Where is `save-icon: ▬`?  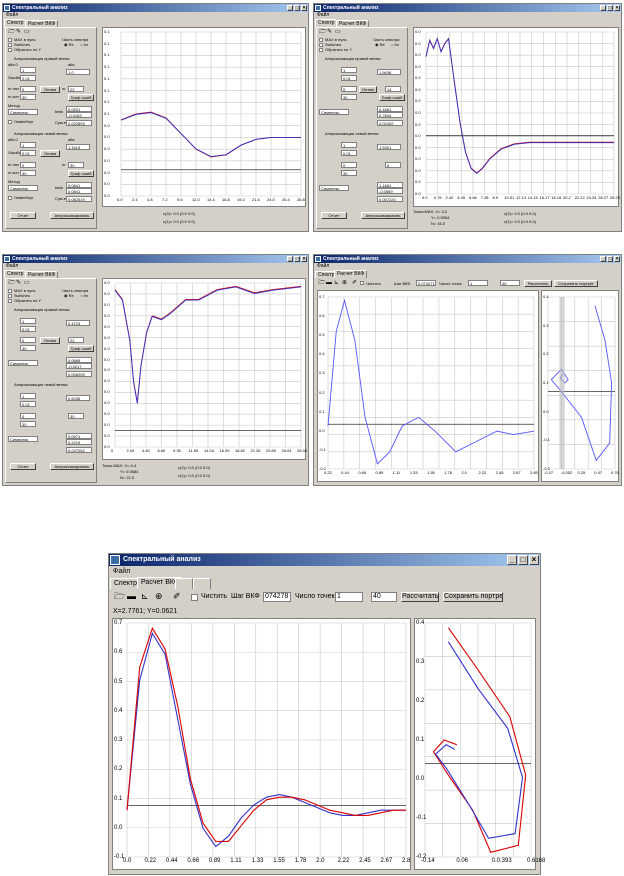
save-icon: ▬ is located at coordinates (131, 596).